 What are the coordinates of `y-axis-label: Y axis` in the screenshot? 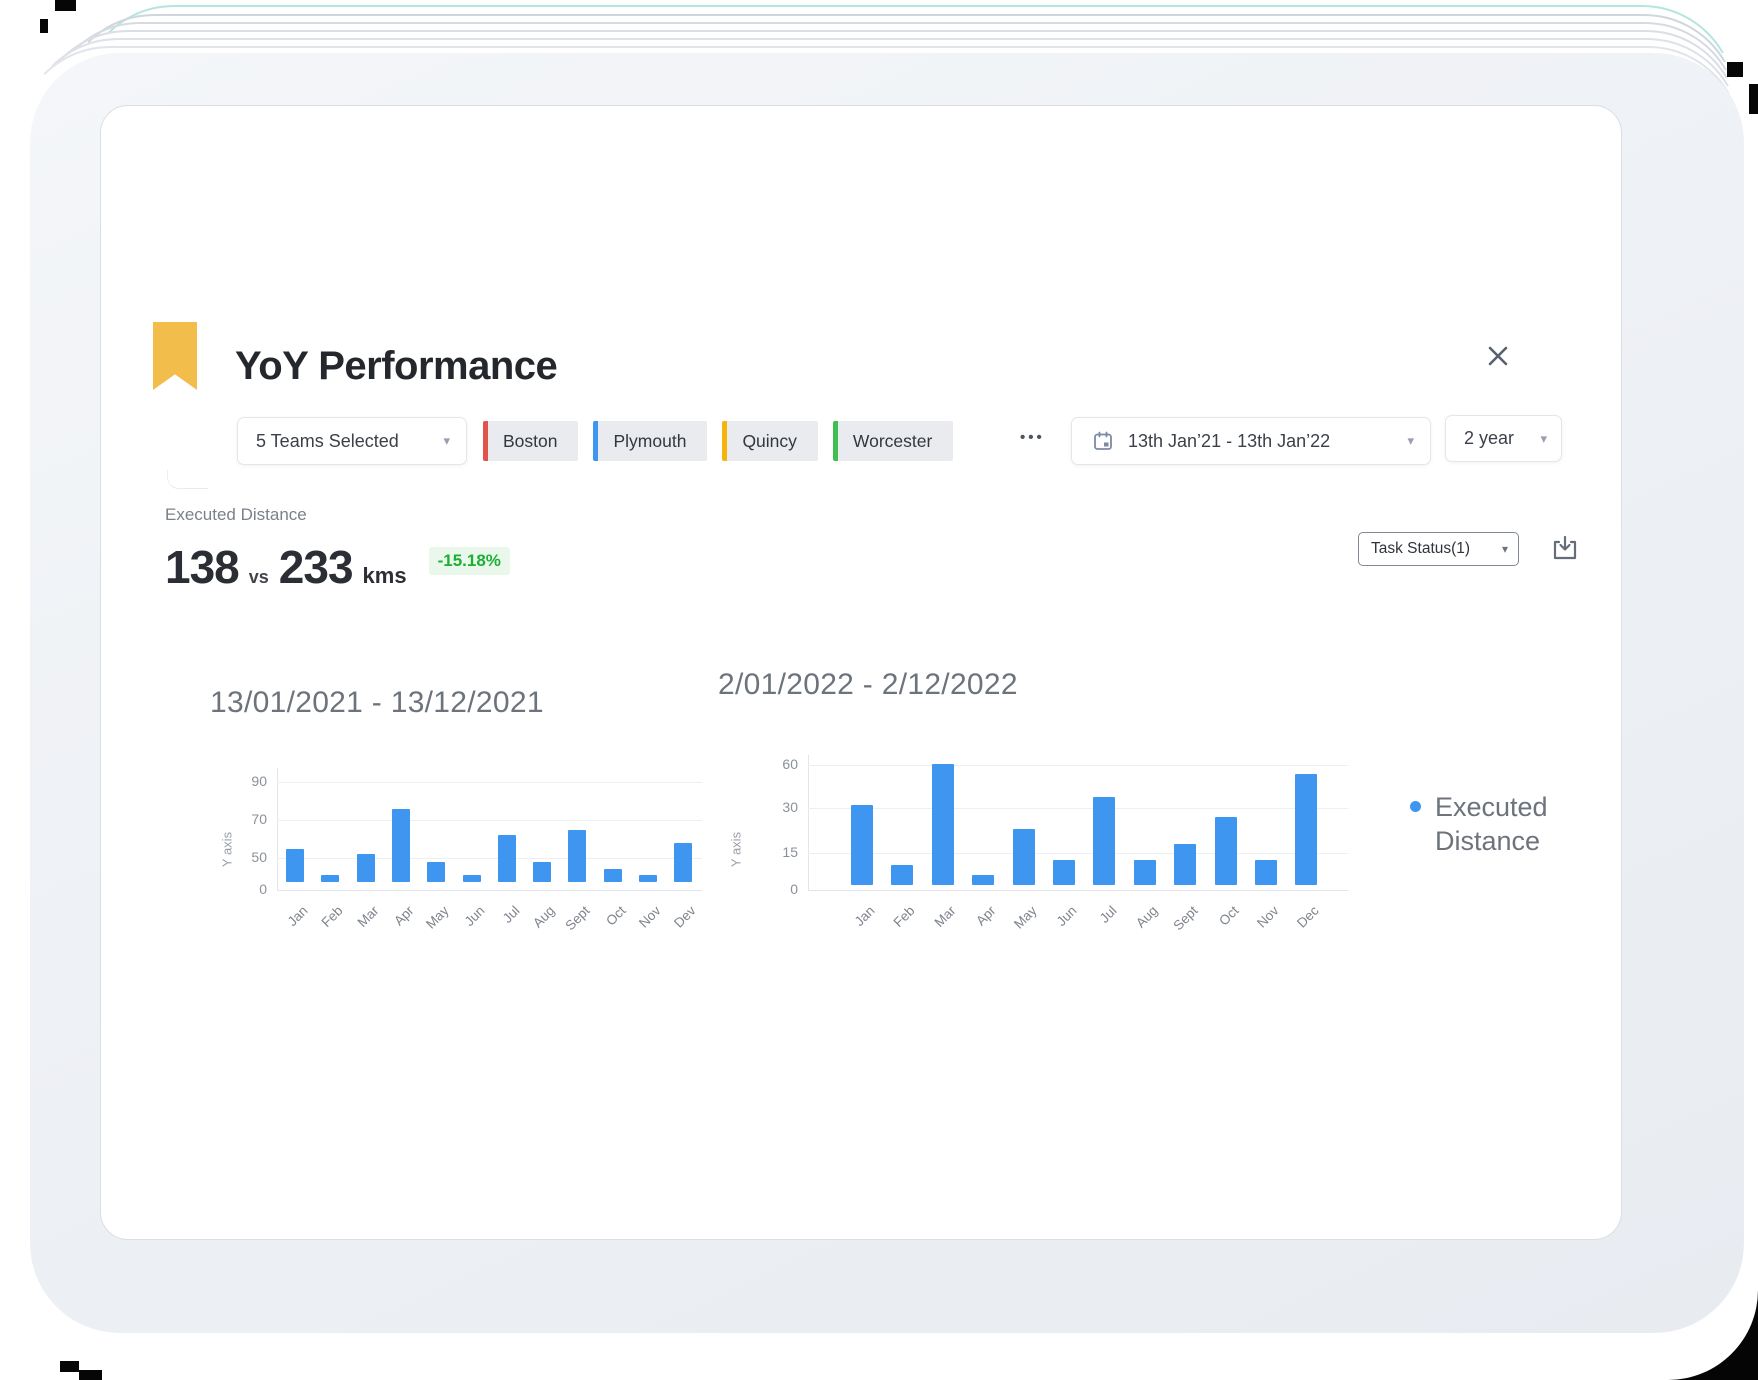 It's located at (736, 849).